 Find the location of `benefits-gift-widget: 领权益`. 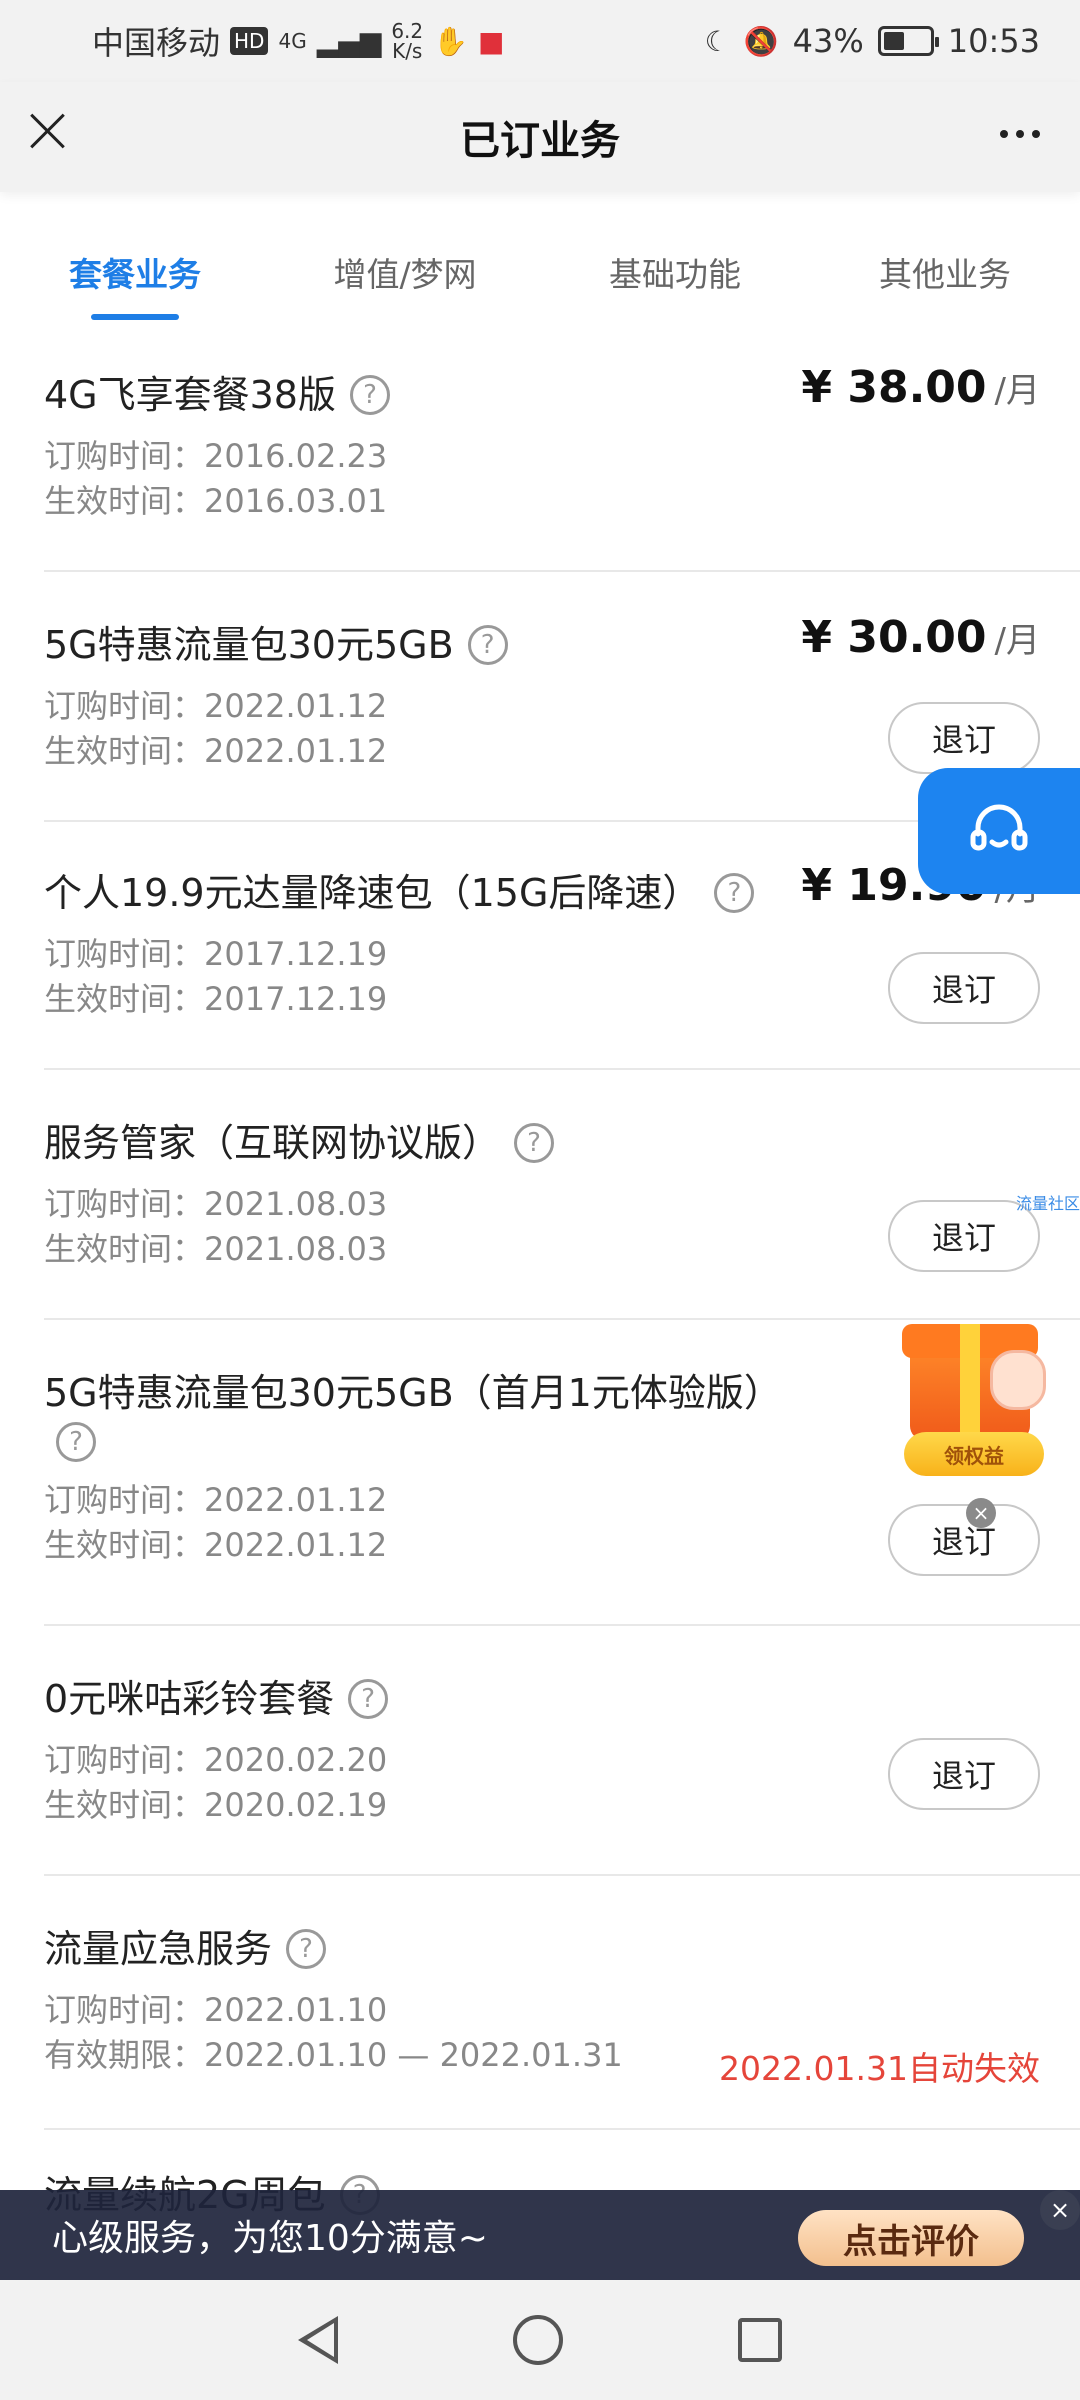

benefits-gift-widget: 领权益 is located at coordinates (983, 1395).